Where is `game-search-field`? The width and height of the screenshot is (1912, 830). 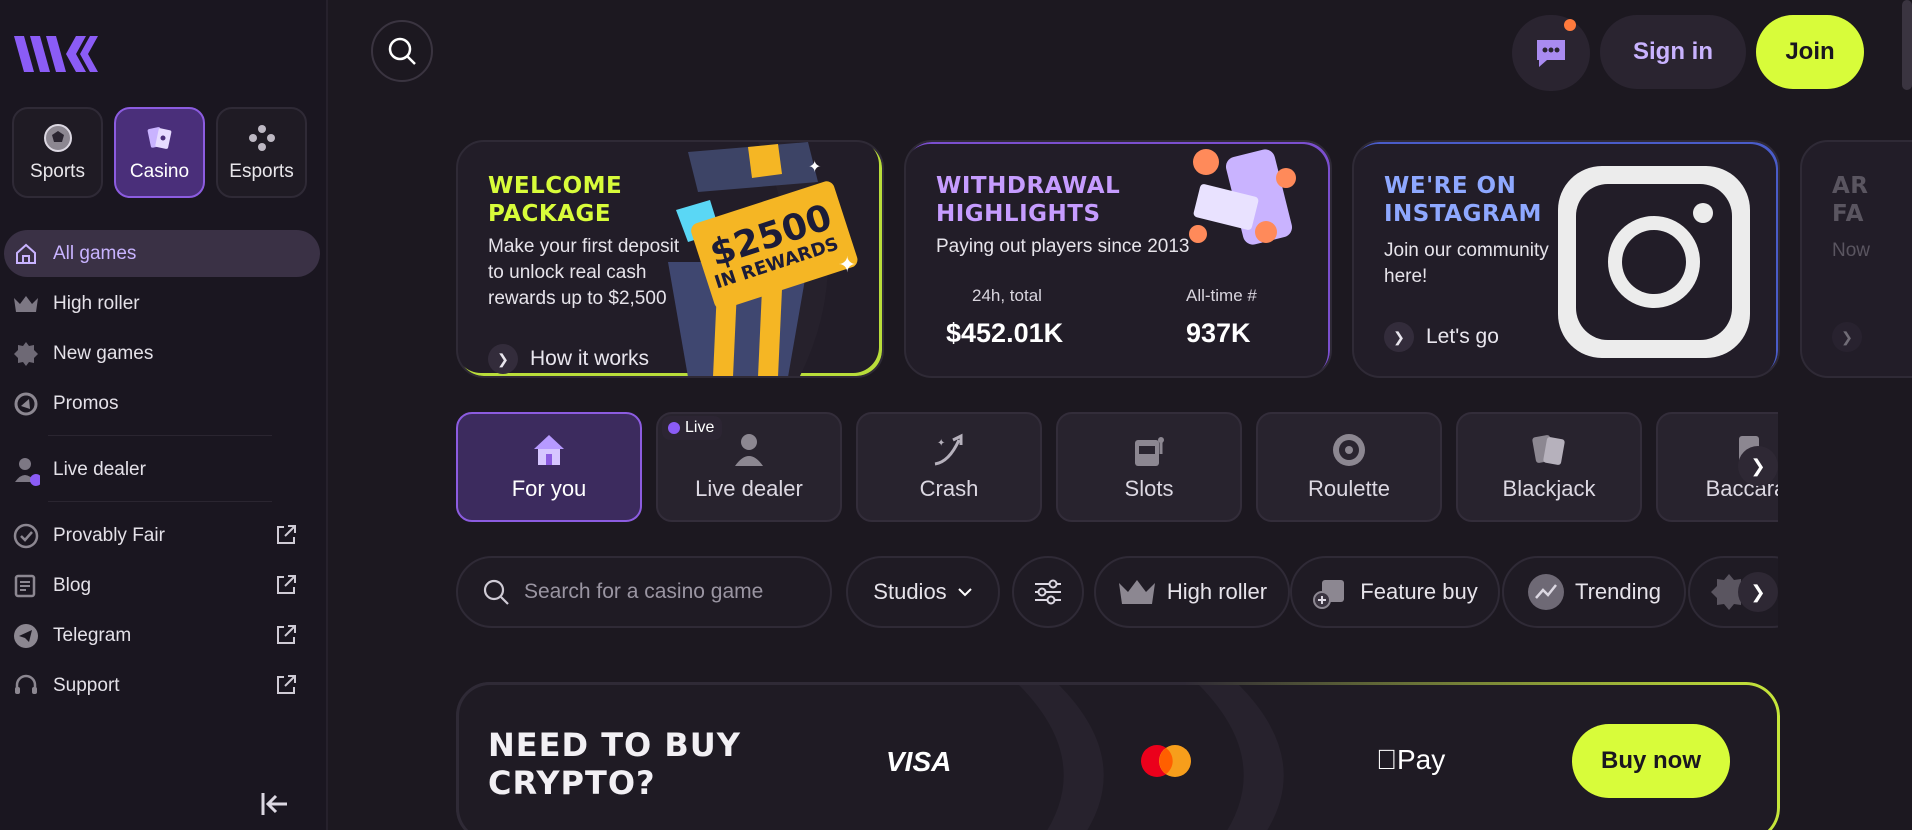
game-search-field is located at coordinates (644, 592).